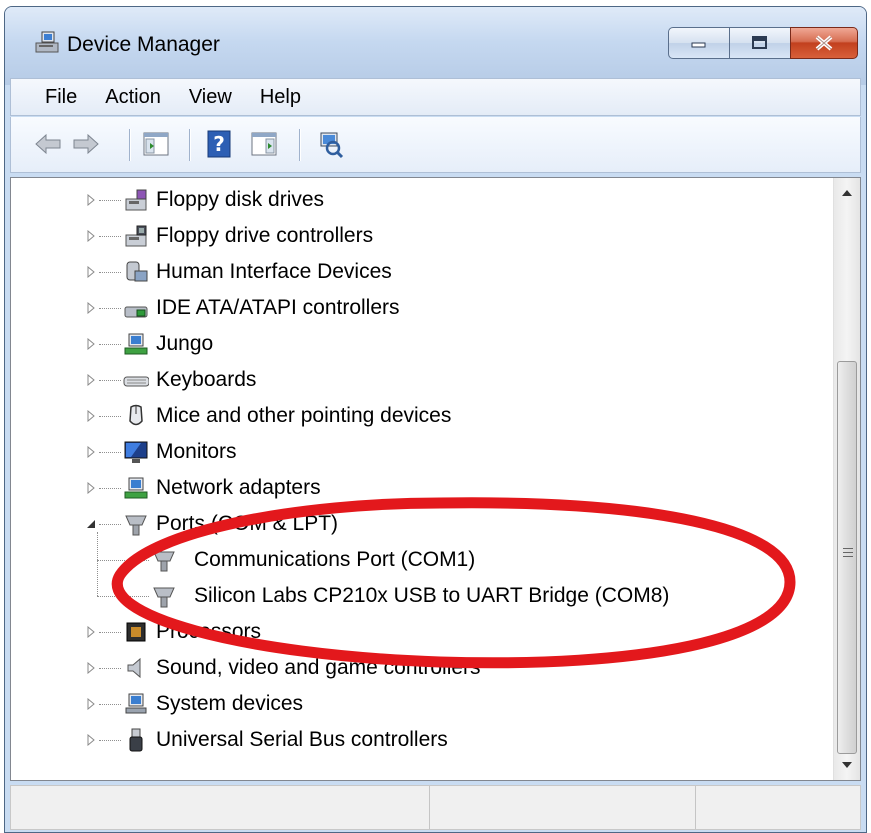 The width and height of the screenshot is (871, 833). I want to click on status-bar, so click(435, 807).